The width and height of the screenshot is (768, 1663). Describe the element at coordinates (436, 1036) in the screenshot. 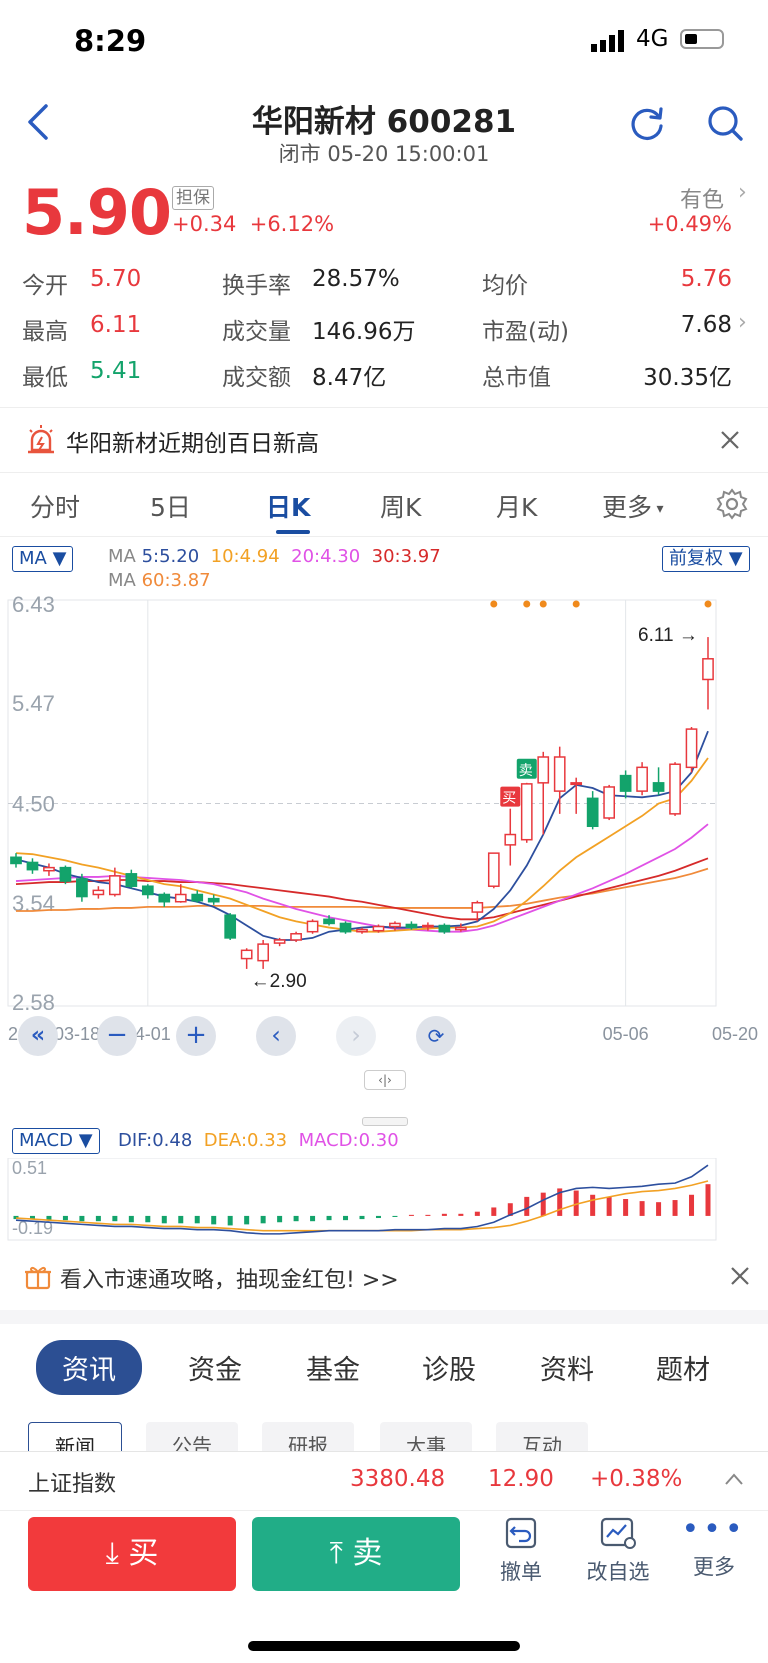

I see `rotate-icon: ⟳` at that location.